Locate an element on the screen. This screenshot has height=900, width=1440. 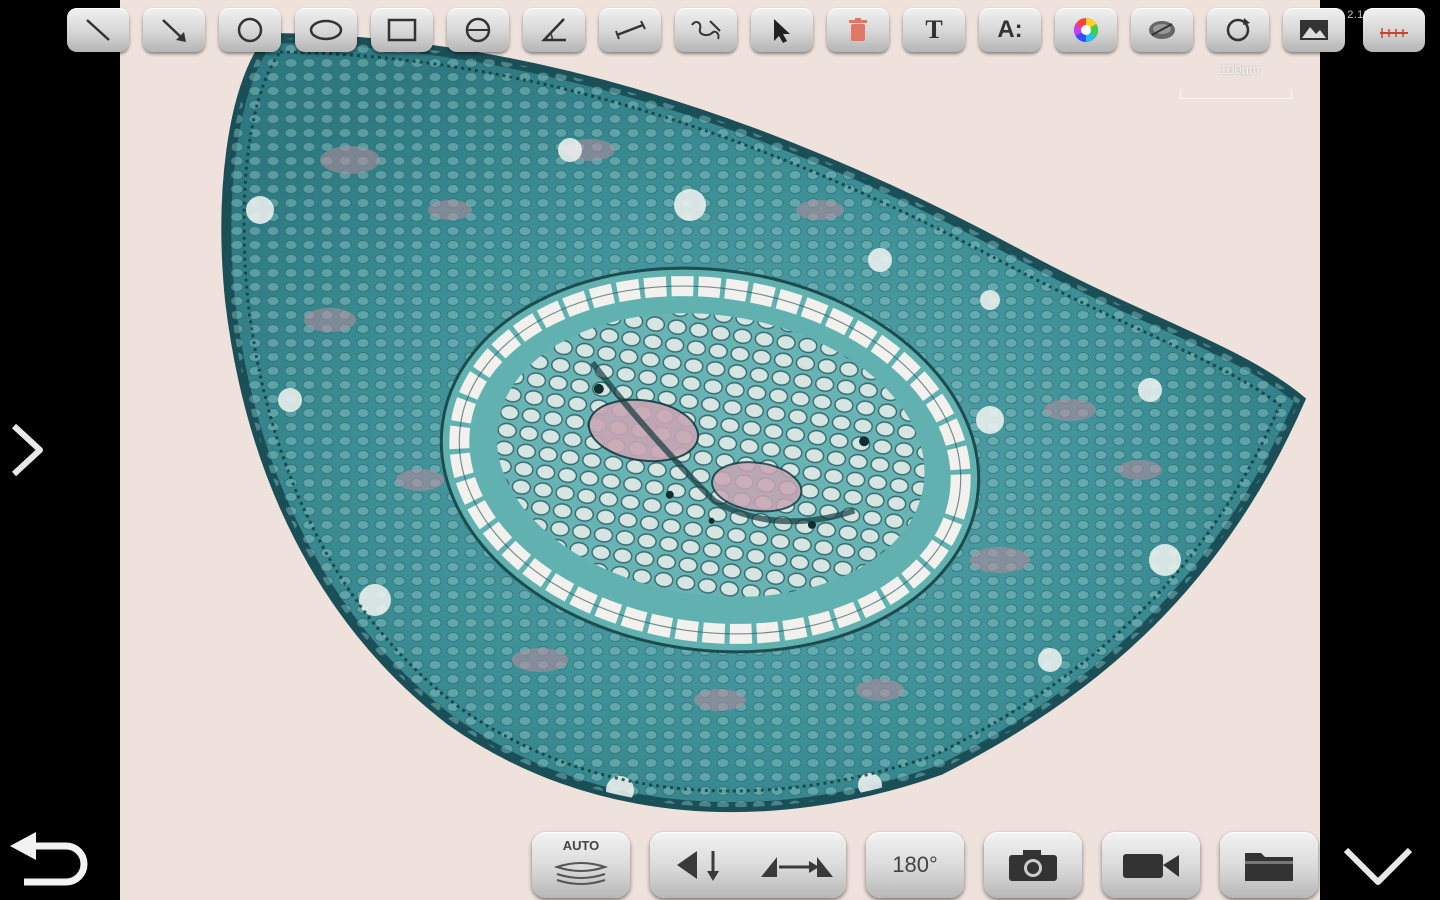
line-icon is located at coordinates (98, 30).